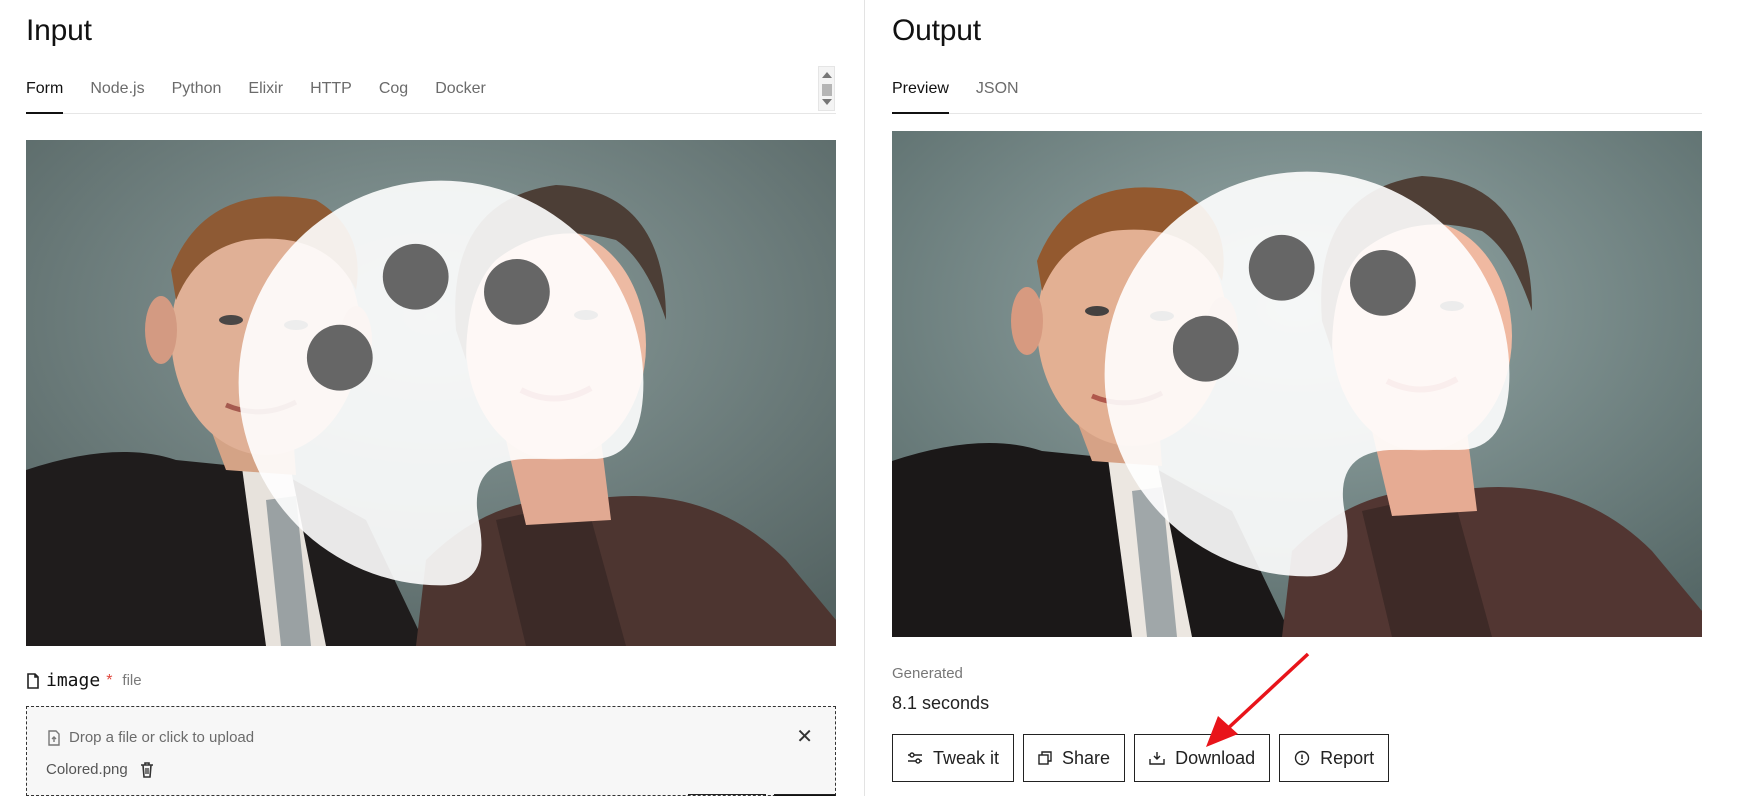  I want to click on upload-file-icon, so click(54, 737).